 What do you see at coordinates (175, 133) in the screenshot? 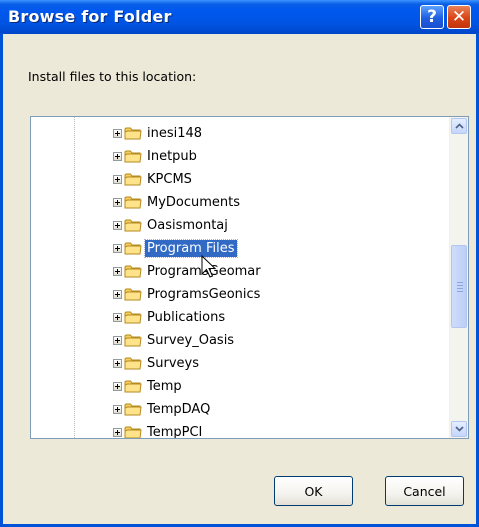
I see `tree-item-label: inesi148` at bounding box center [175, 133].